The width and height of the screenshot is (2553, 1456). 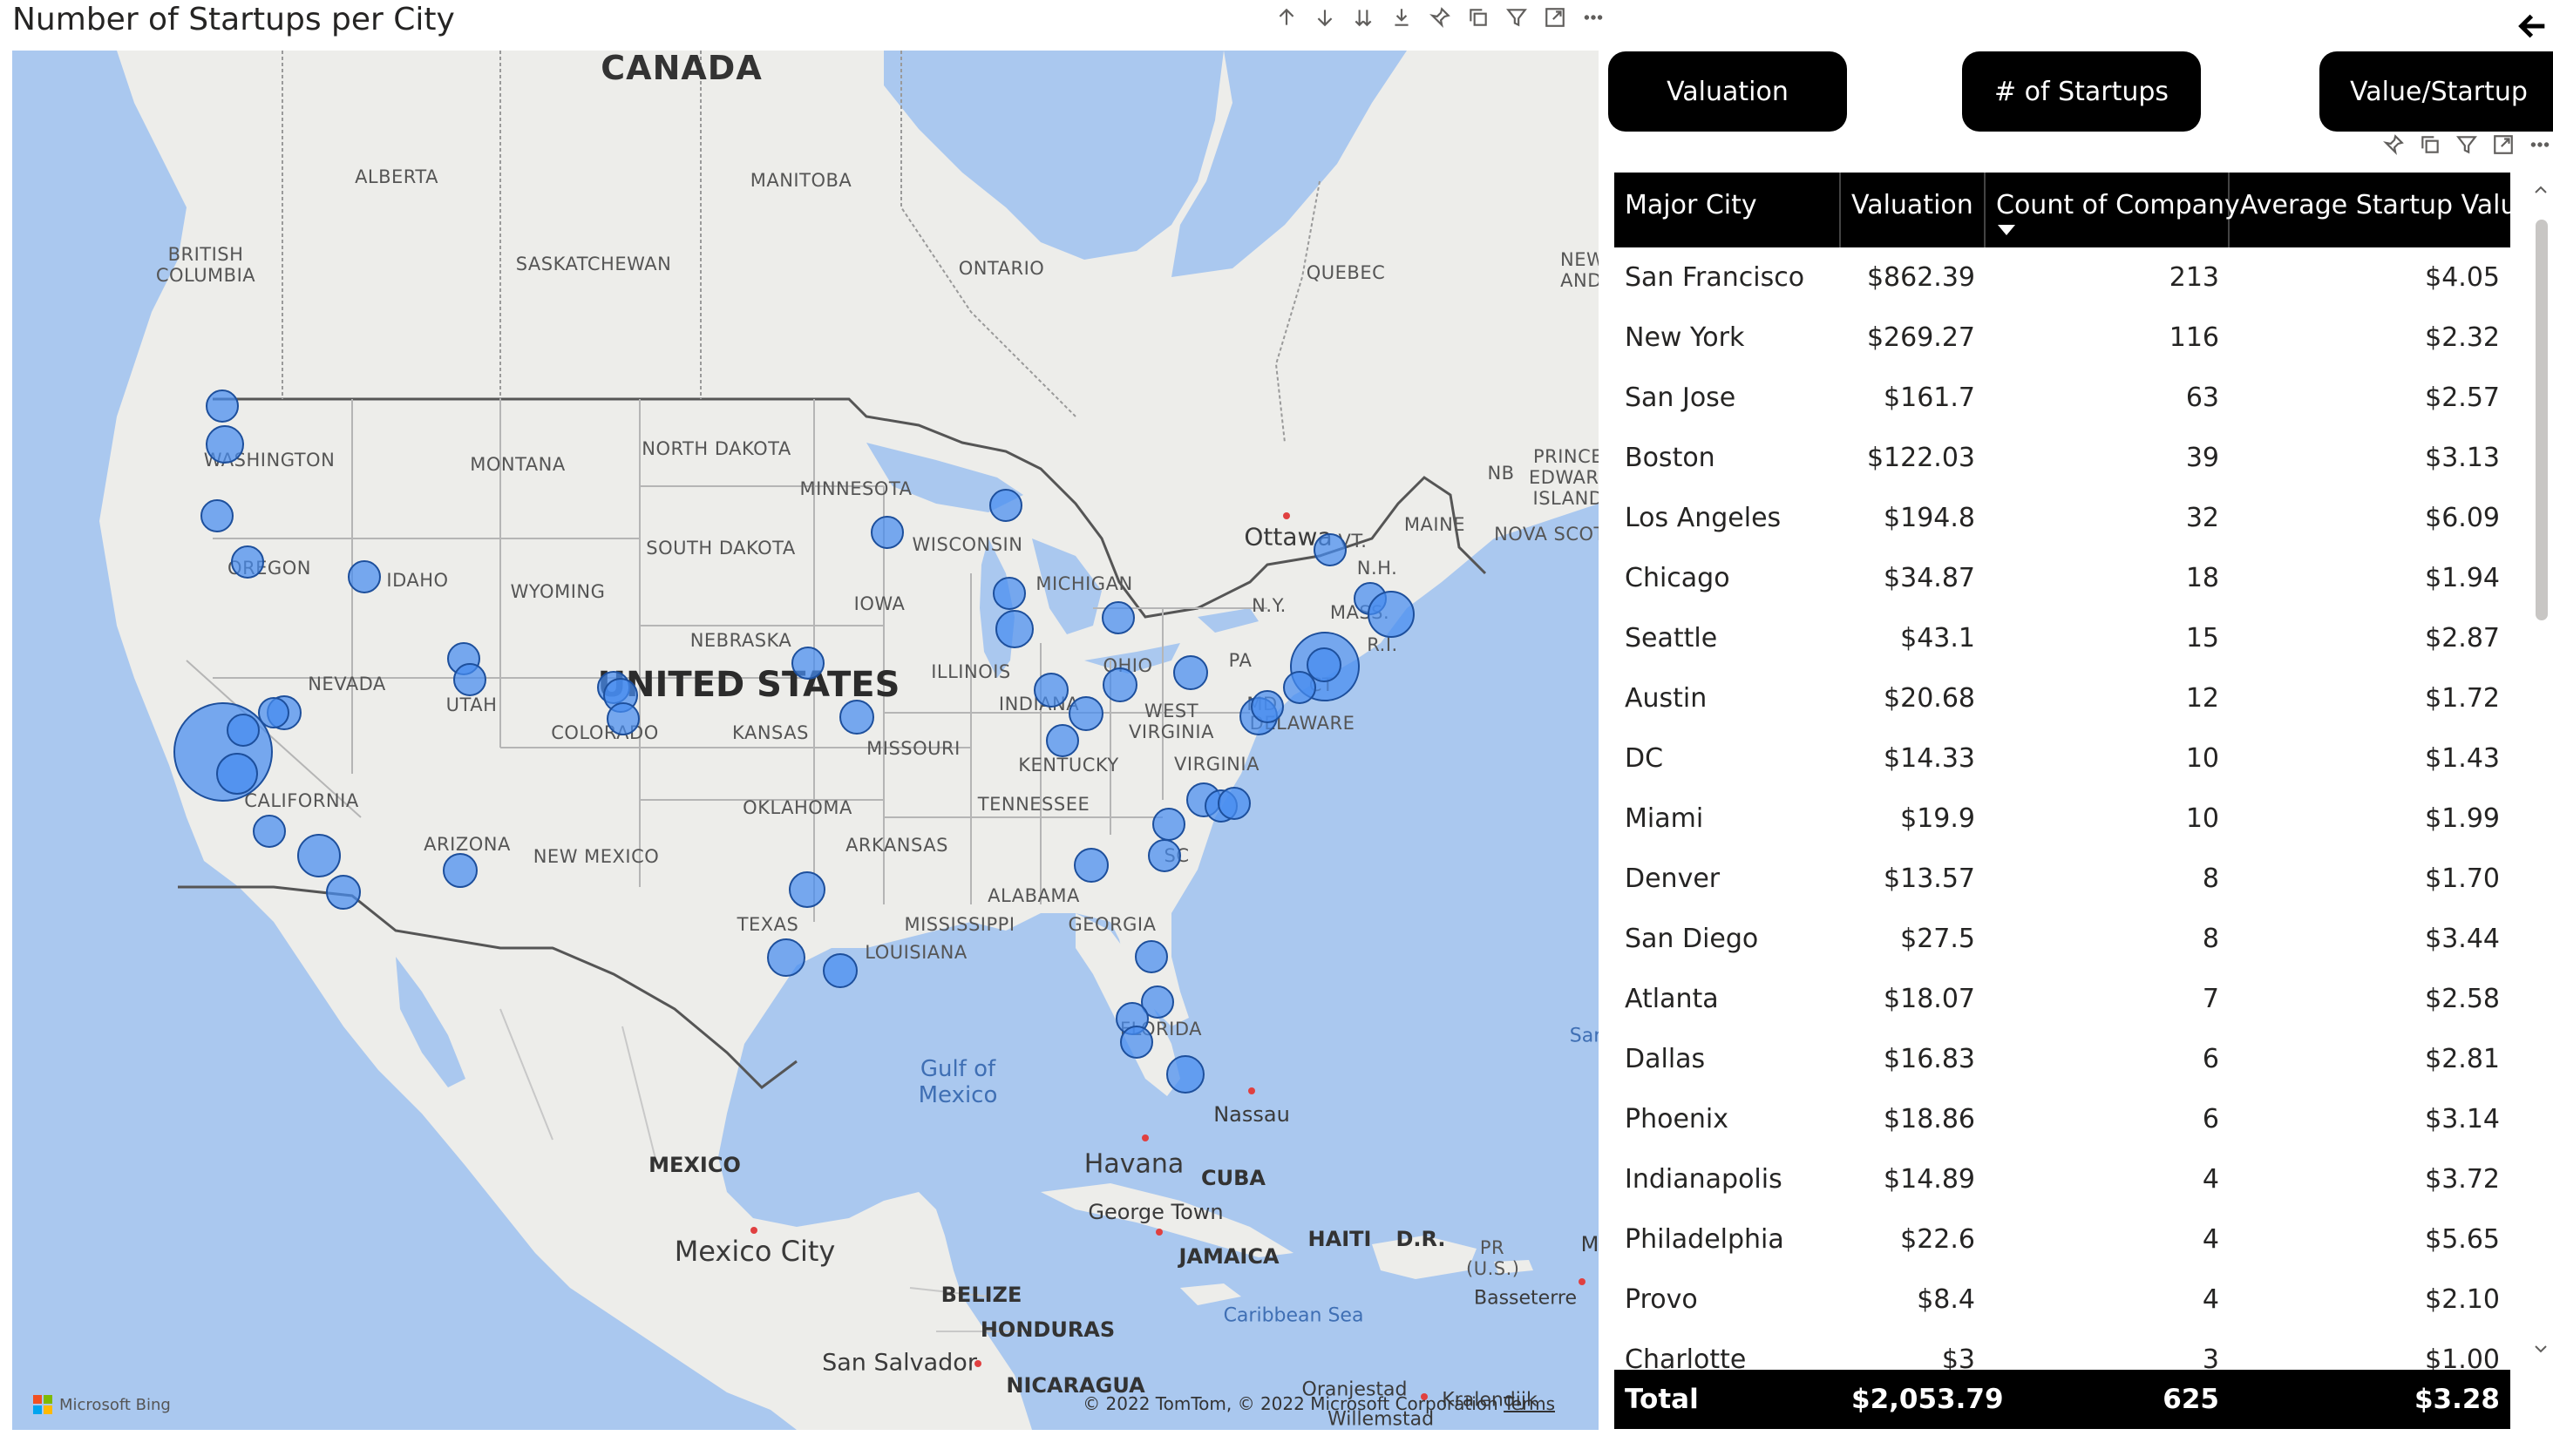 I want to click on table-row: Philadelphia $22.6 4 $5.65, so click(x=2062, y=1239).